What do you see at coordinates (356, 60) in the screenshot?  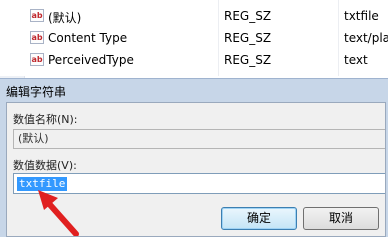 I see `row-data: text` at bounding box center [356, 60].